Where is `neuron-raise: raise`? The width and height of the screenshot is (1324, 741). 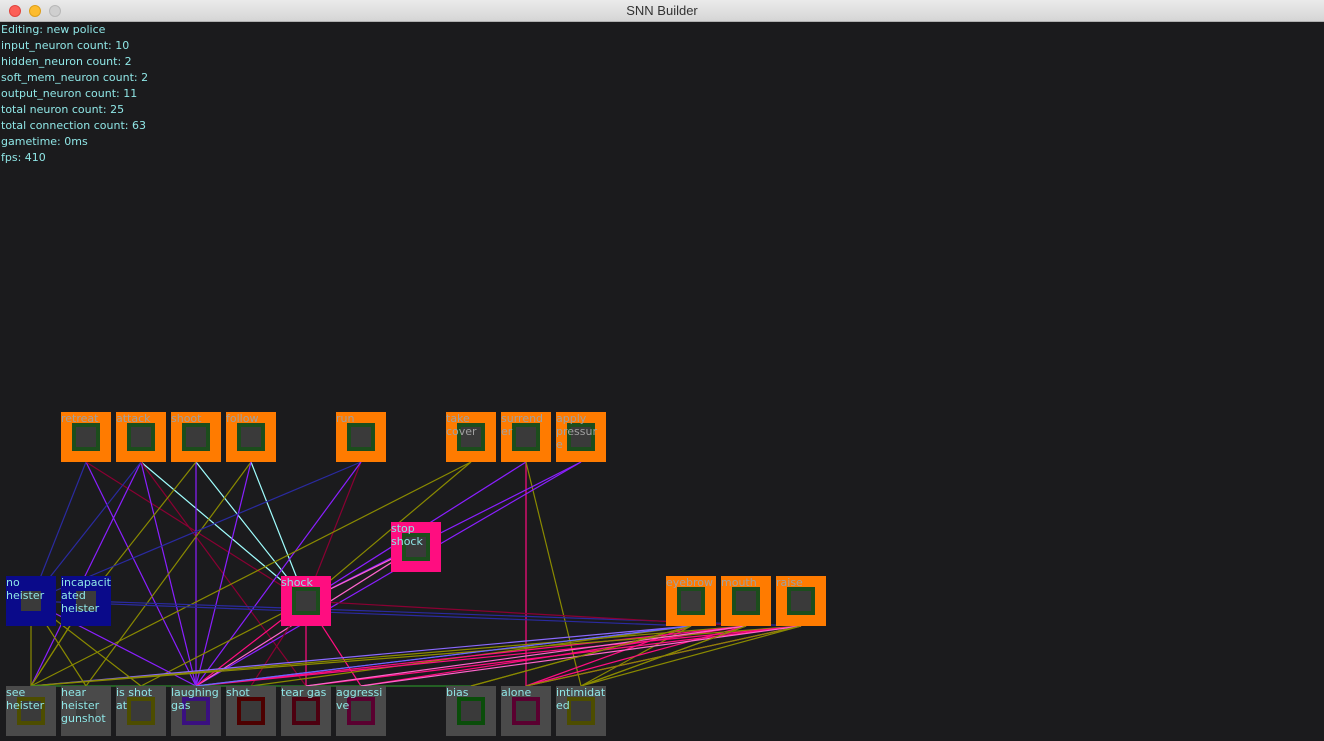 neuron-raise: raise is located at coordinates (801, 601).